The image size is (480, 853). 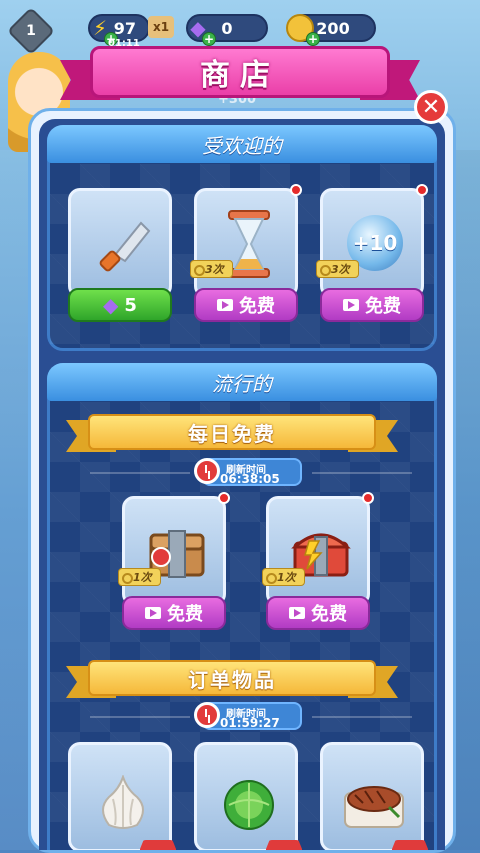 What do you see at coordinates (120, 305) in the screenshot?
I see `buy-knife-button: ◆ 5` at bounding box center [120, 305].